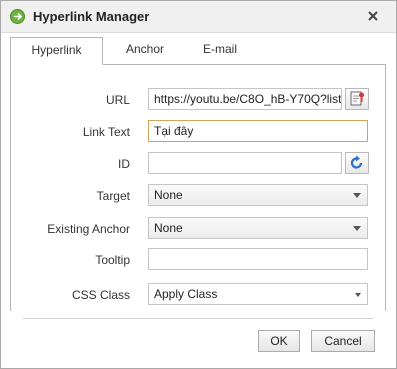 The width and height of the screenshot is (397, 369). What do you see at coordinates (91, 16) in the screenshot?
I see `dialog-title: Hyperlink Manager` at bounding box center [91, 16].